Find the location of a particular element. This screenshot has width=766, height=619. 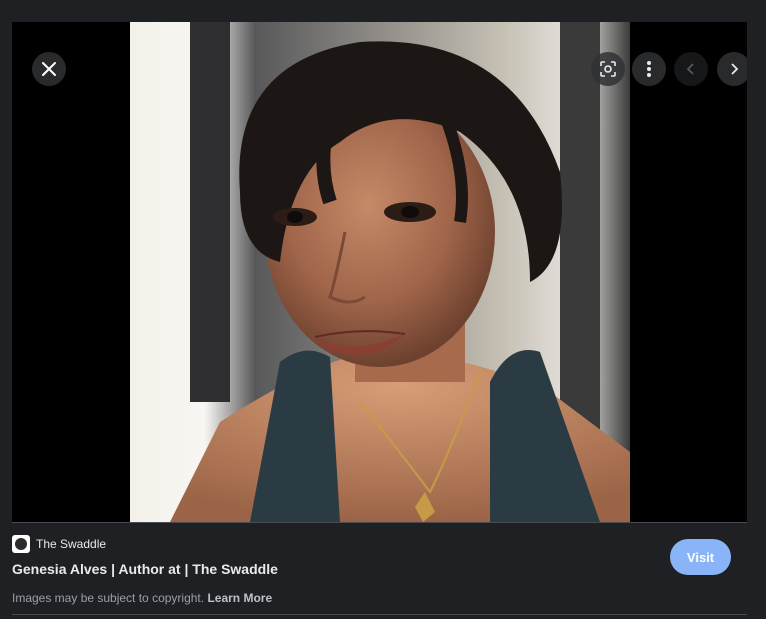

close-button is located at coordinates (49, 69).